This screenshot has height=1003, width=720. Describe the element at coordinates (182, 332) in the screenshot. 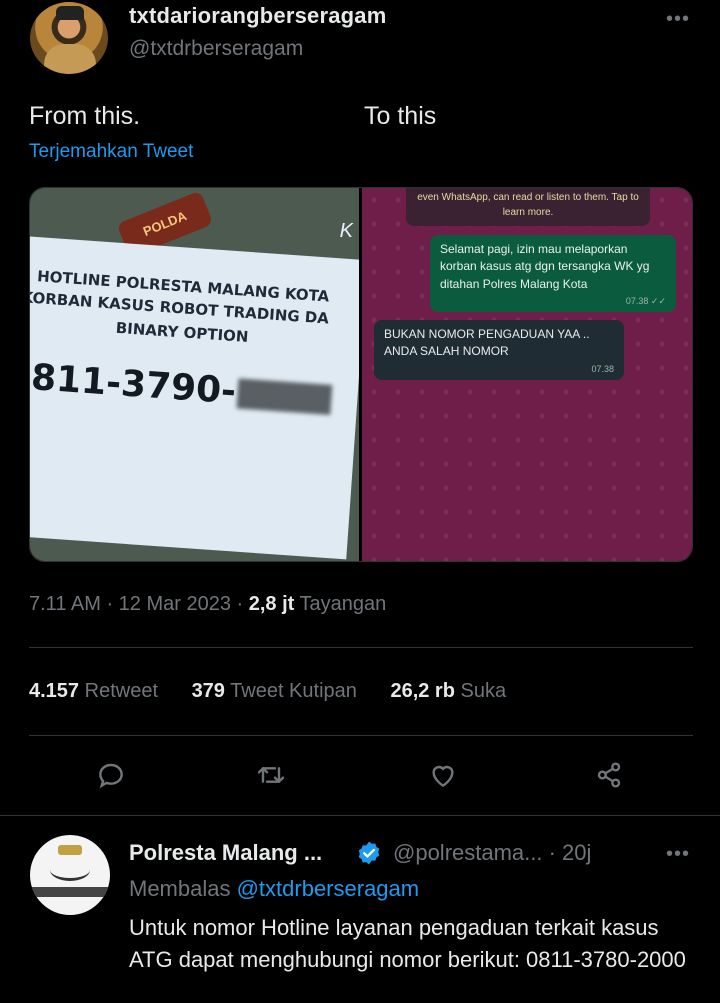

I see `board-line-3: BINARY OPTION` at that location.